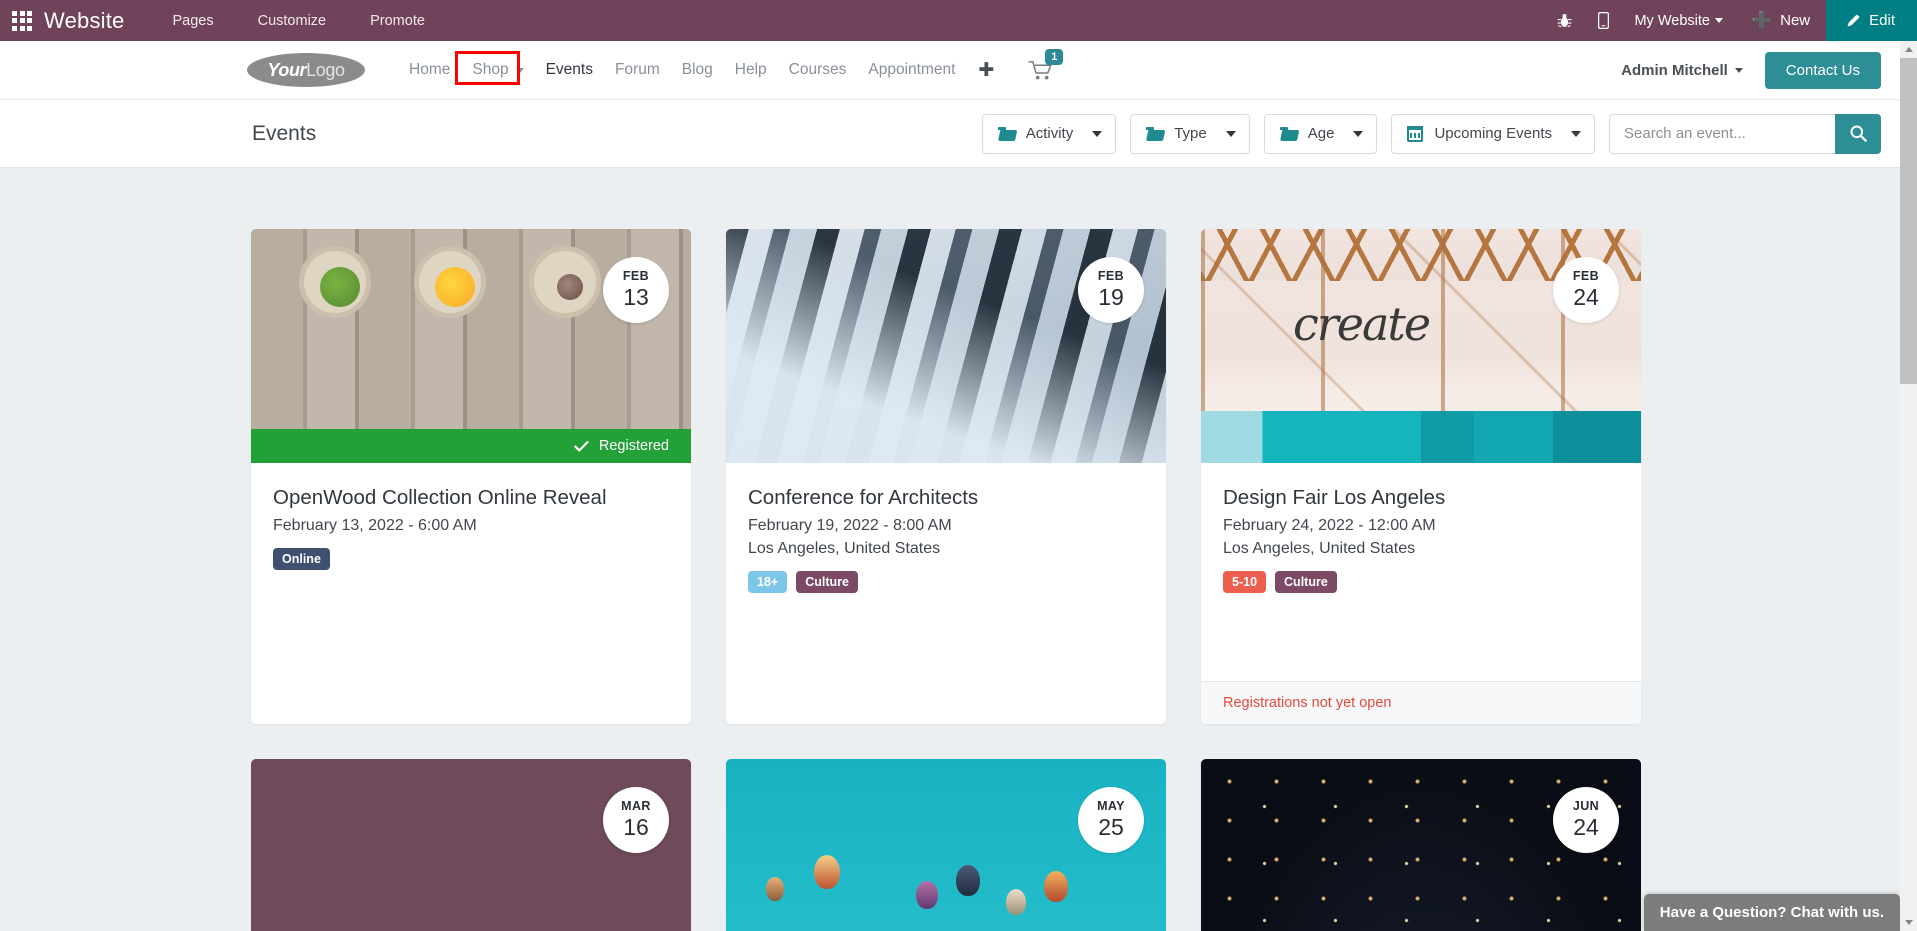  What do you see at coordinates (325, 69) in the screenshot?
I see `logo-text-logo: Logo` at bounding box center [325, 69].